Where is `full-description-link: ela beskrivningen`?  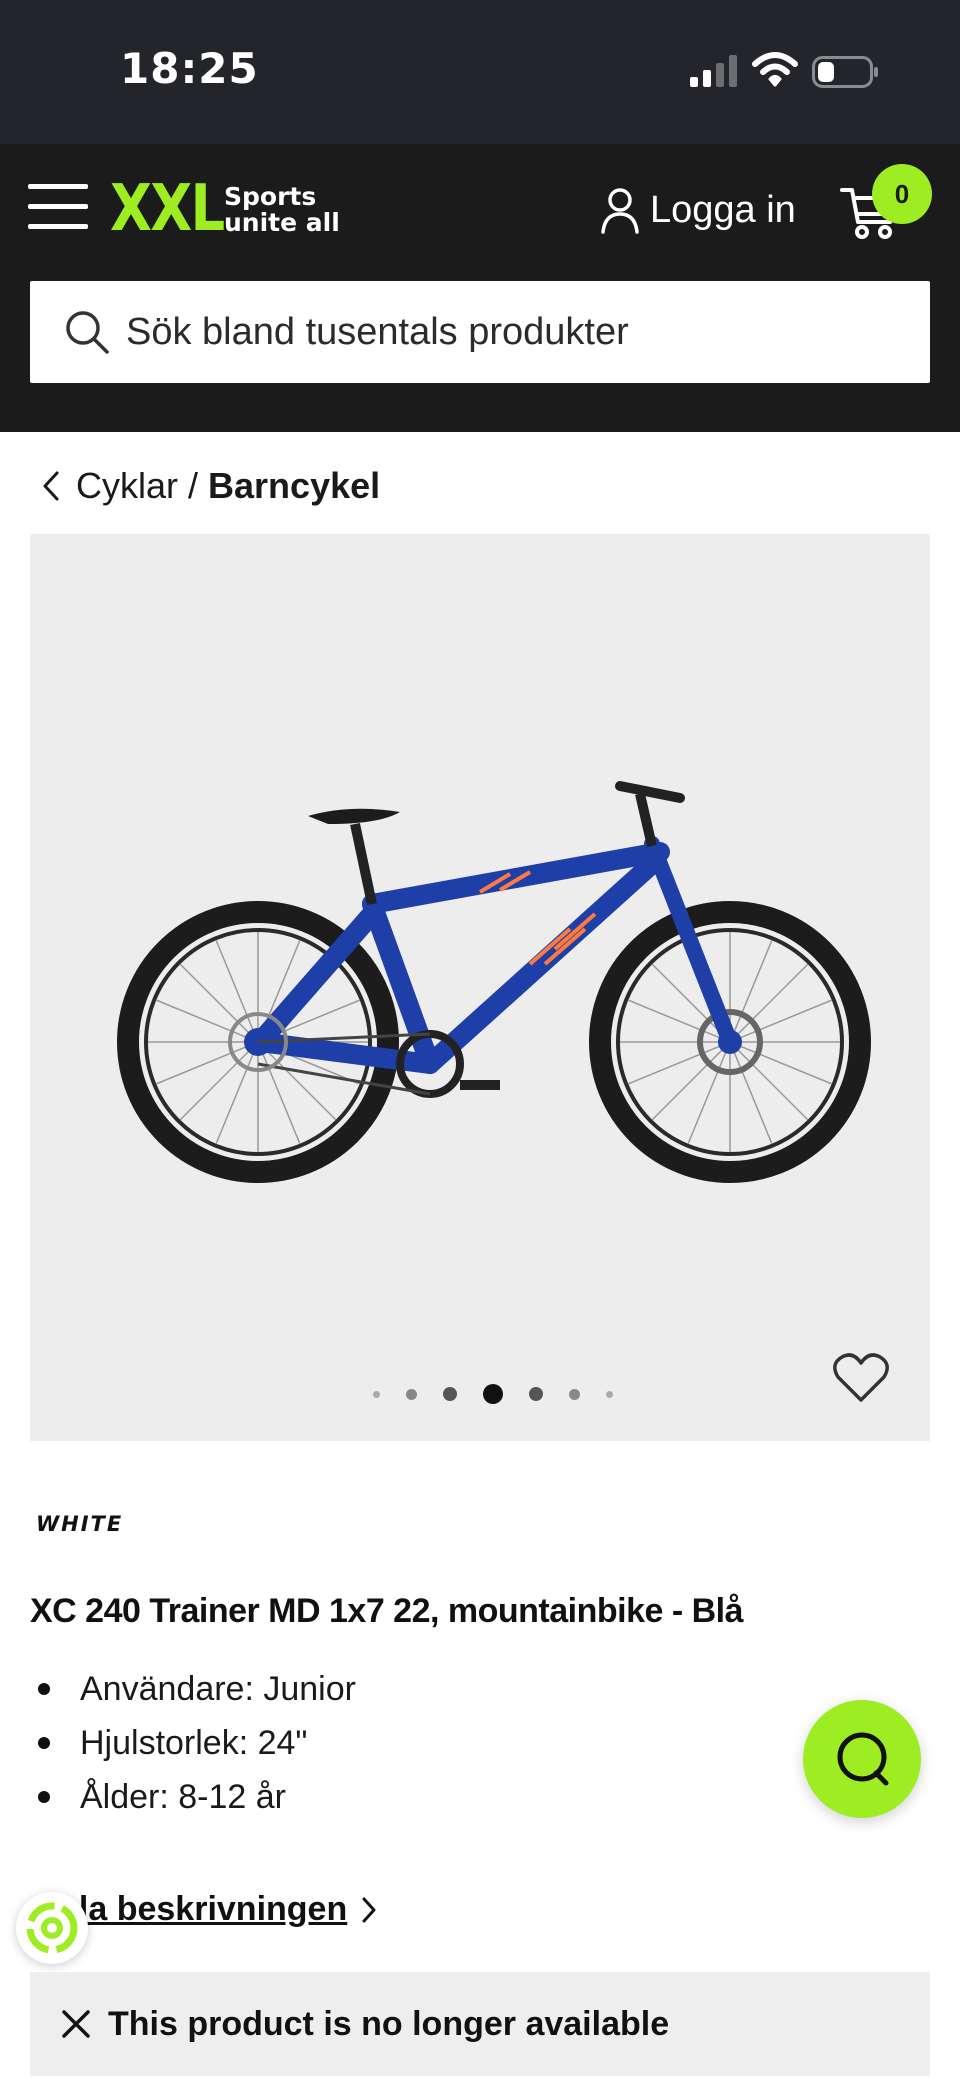
full-description-link: ela beskrivningen is located at coordinates (218, 1909).